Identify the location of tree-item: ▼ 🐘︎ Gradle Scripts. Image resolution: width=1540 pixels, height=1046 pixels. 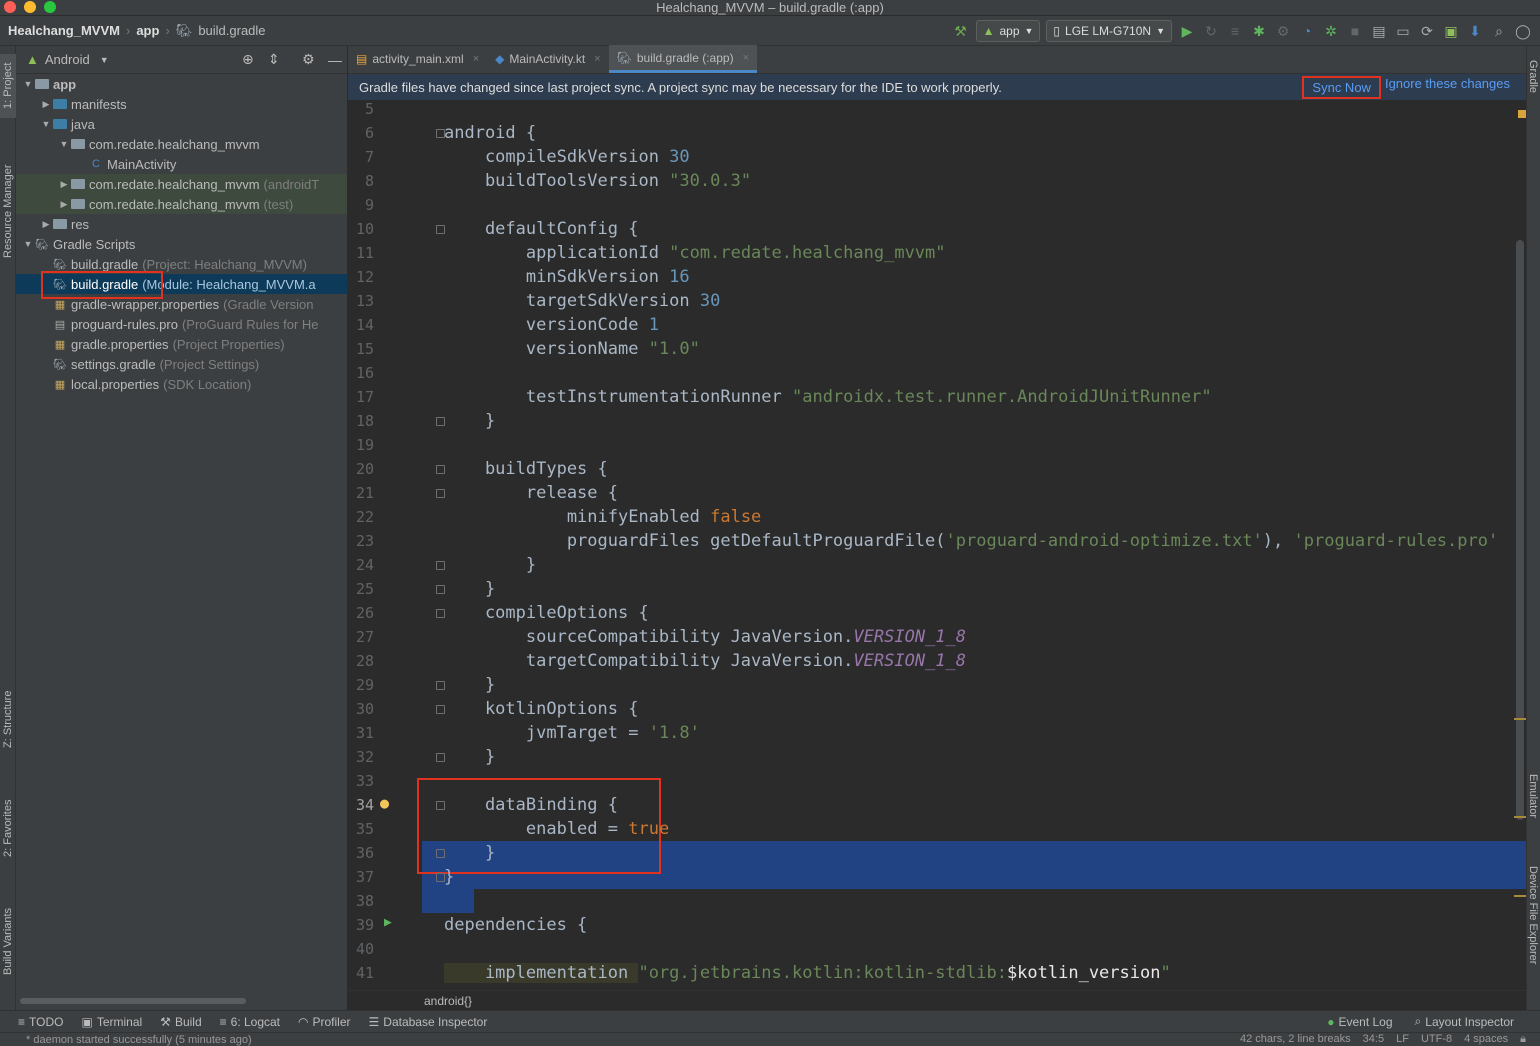
(181, 244).